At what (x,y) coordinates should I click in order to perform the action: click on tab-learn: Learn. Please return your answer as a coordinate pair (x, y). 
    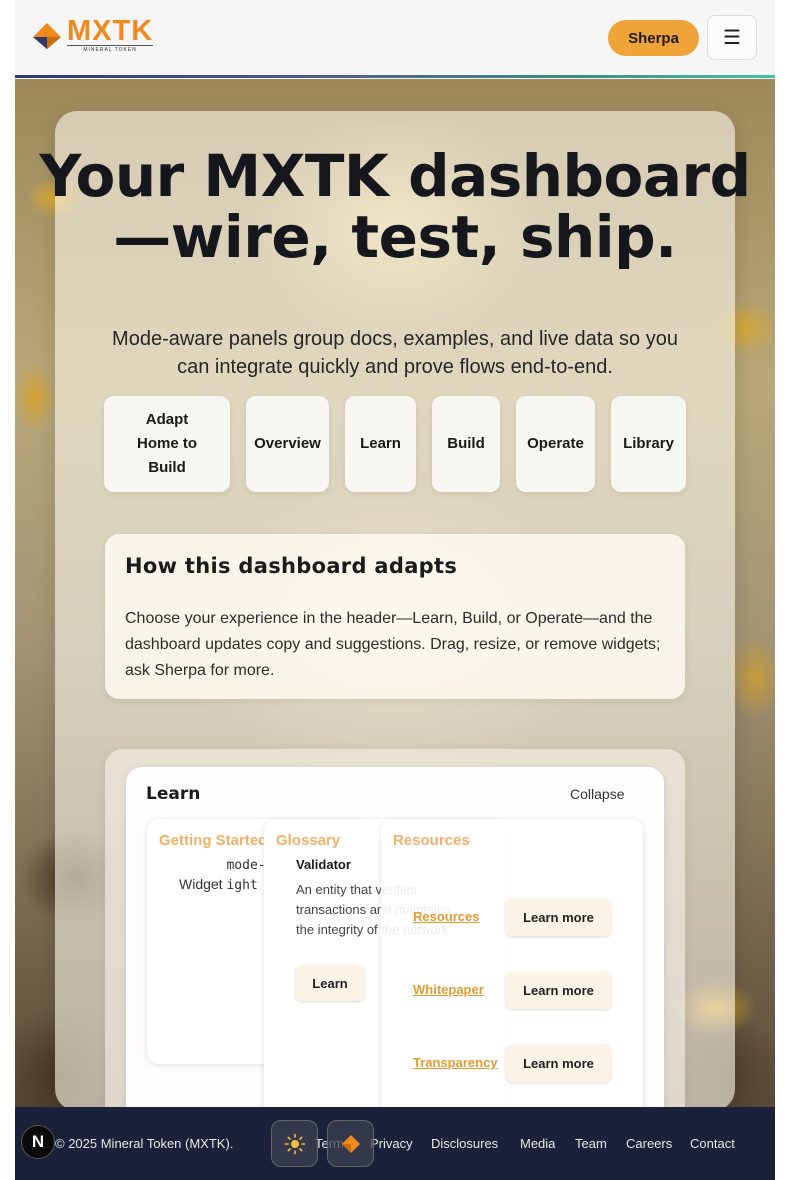
    Looking at the image, I should click on (380, 444).